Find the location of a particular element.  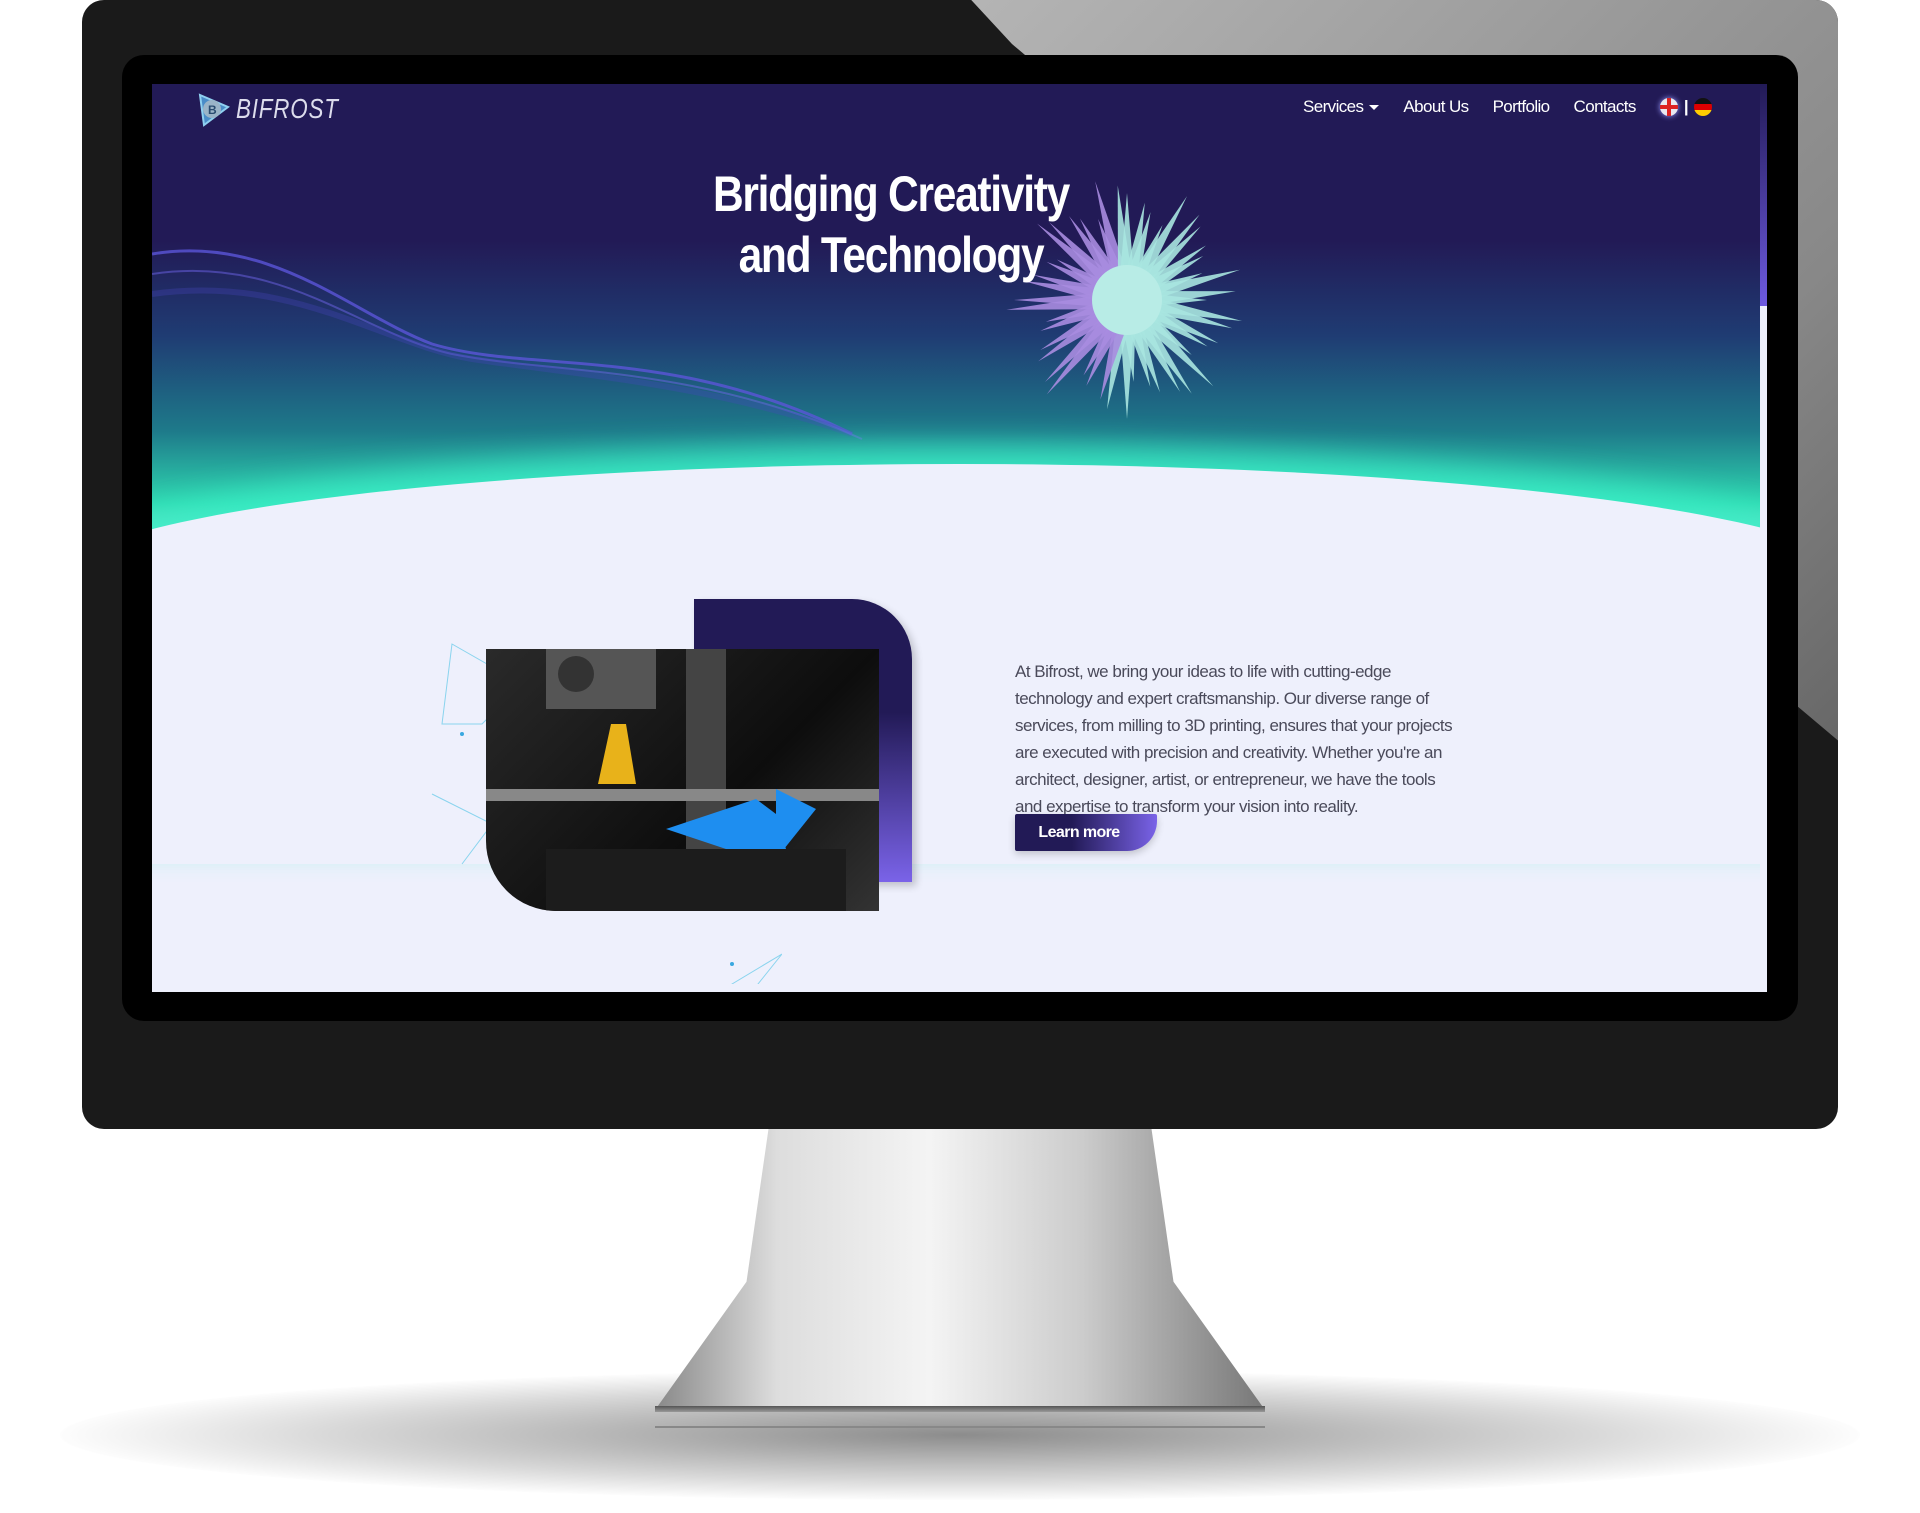

hero-title: Bridging Creativity and Technology is located at coordinates (891, 225).